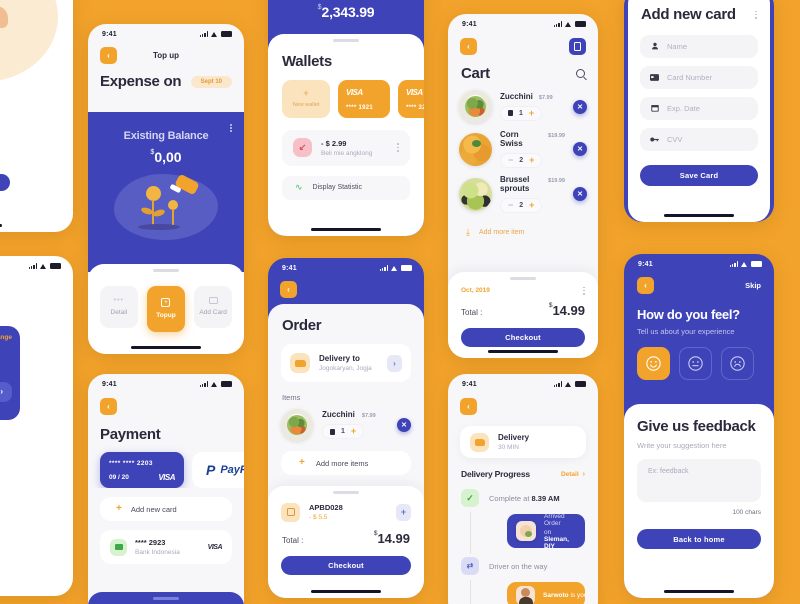 The image size is (800, 604). Describe the element at coordinates (346, 565) in the screenshot. I see `order-checkout-button: Checkout` at that location.